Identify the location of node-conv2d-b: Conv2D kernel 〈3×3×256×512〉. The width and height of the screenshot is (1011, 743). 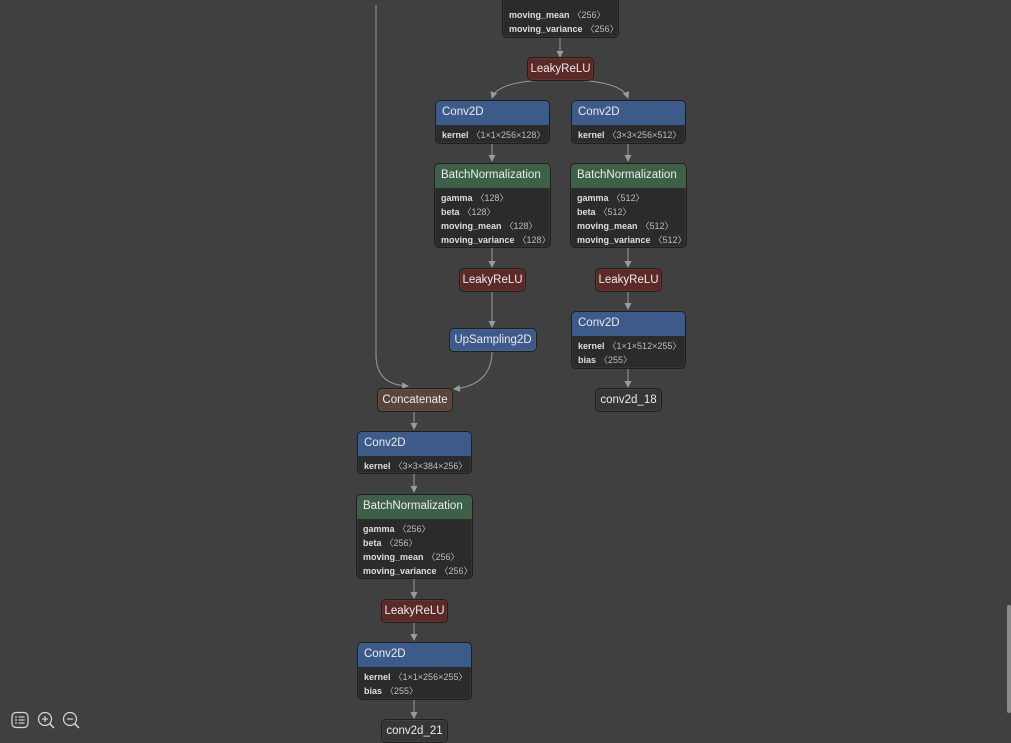
(628, 122).